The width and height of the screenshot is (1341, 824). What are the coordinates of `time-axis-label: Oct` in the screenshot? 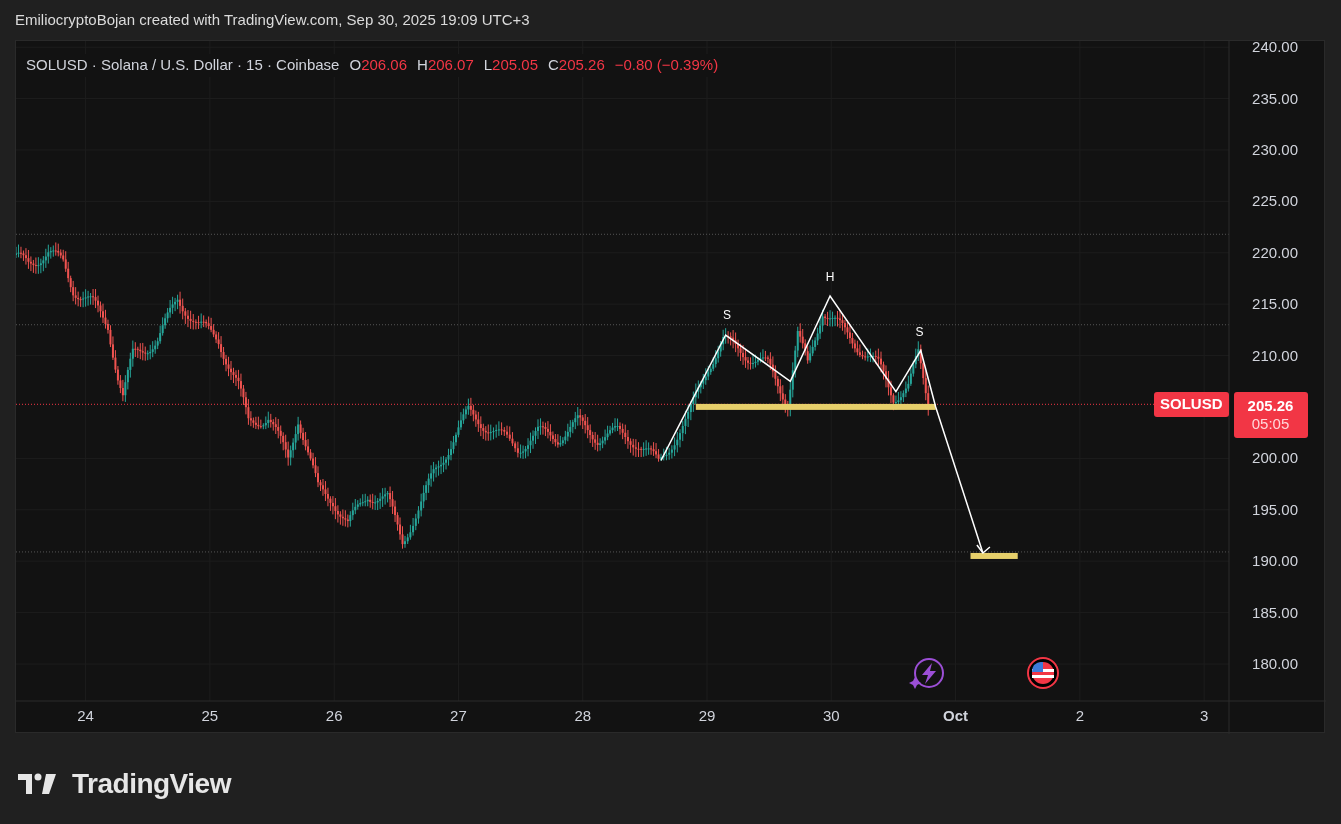 It's located at (956, 715).